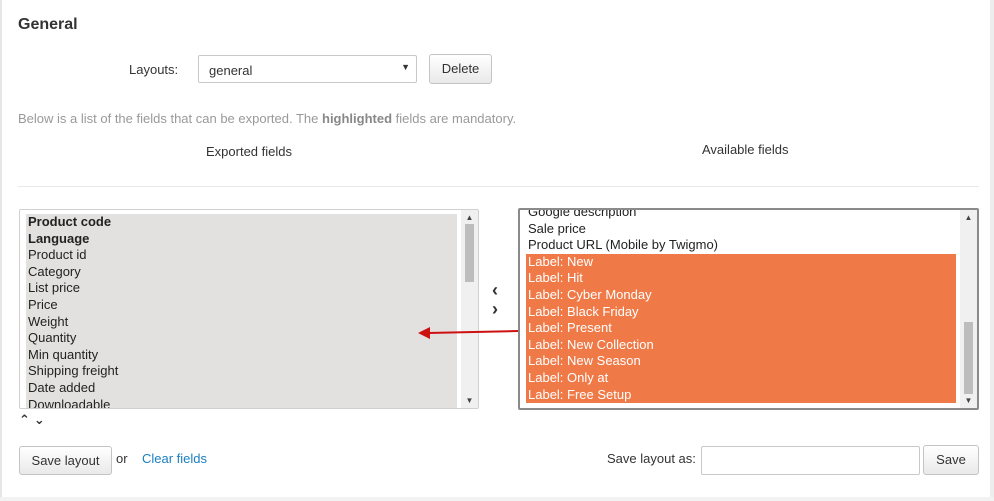 The width and height of the screenshot is (994, 501). I want to click on save-layout-button: Save layout, so click(65, 460).